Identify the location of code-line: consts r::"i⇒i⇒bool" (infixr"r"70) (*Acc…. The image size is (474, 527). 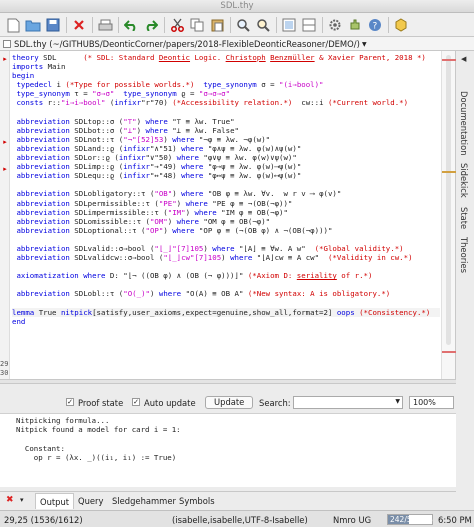
(226, 102).